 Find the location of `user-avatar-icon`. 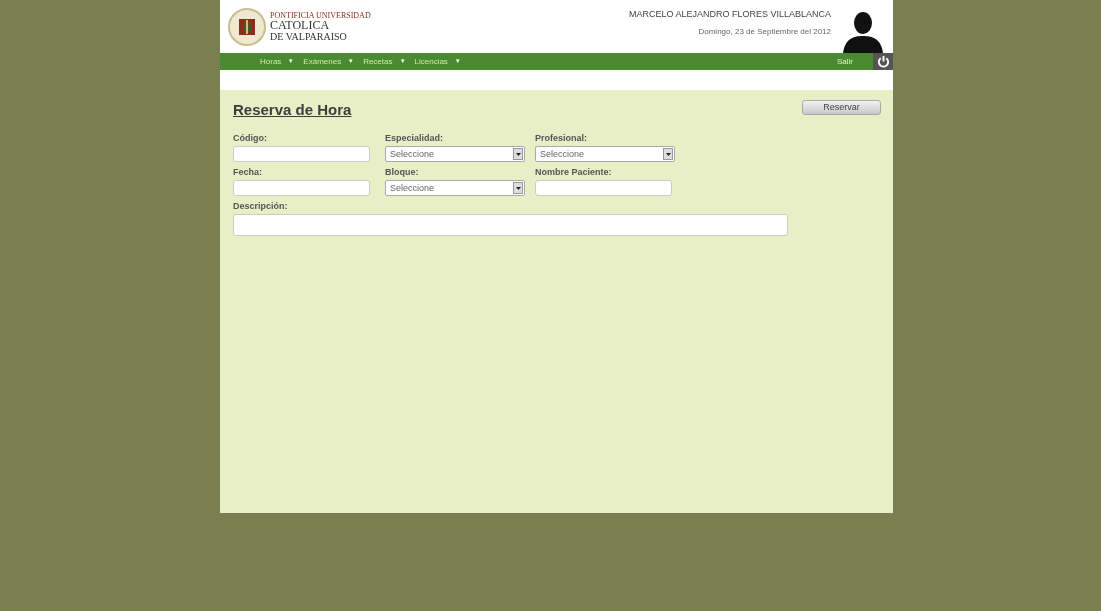

user-avatar-icon is located at coordinates (863, 31).